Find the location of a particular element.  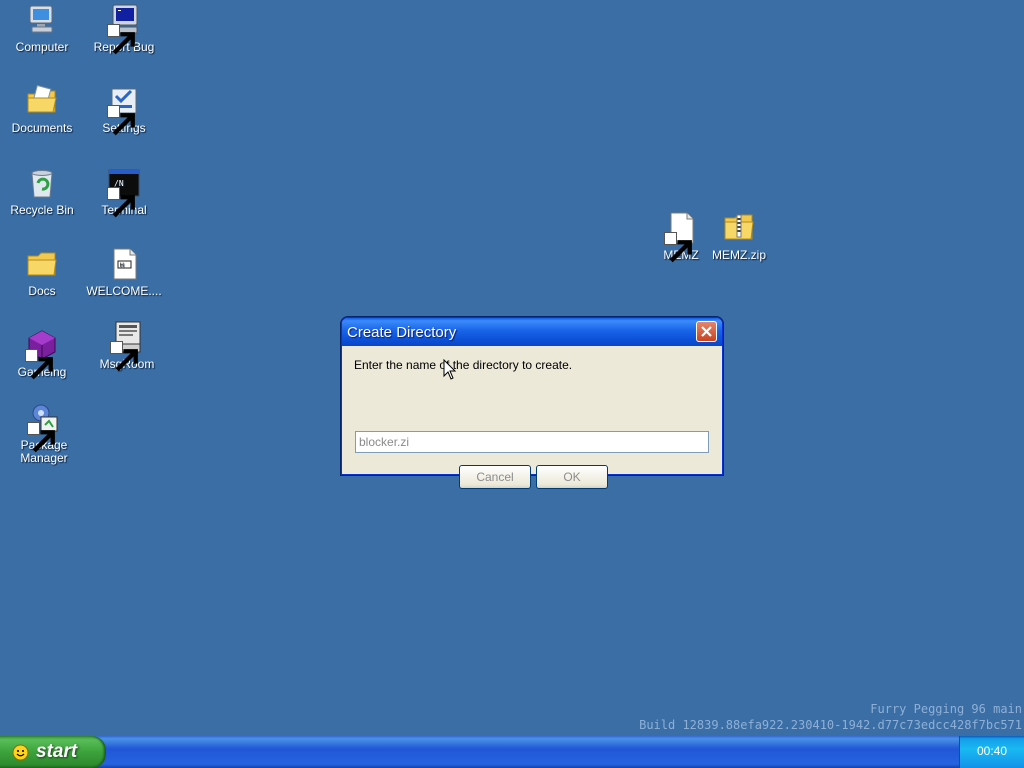

settings-icon is located at coordinates (124, 110).